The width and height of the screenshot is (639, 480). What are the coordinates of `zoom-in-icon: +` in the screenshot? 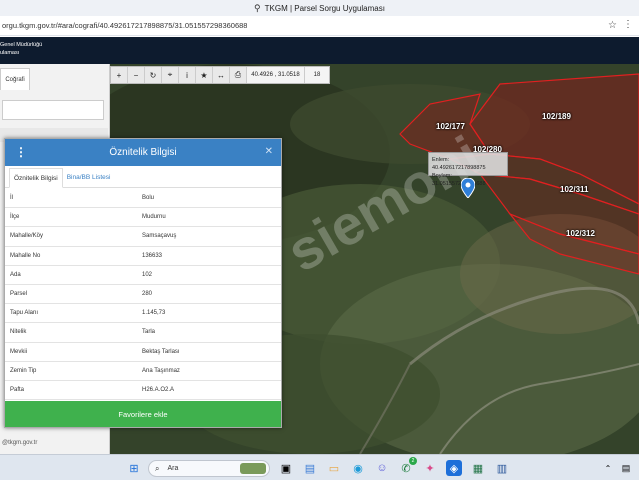 It's located at (119, 75).